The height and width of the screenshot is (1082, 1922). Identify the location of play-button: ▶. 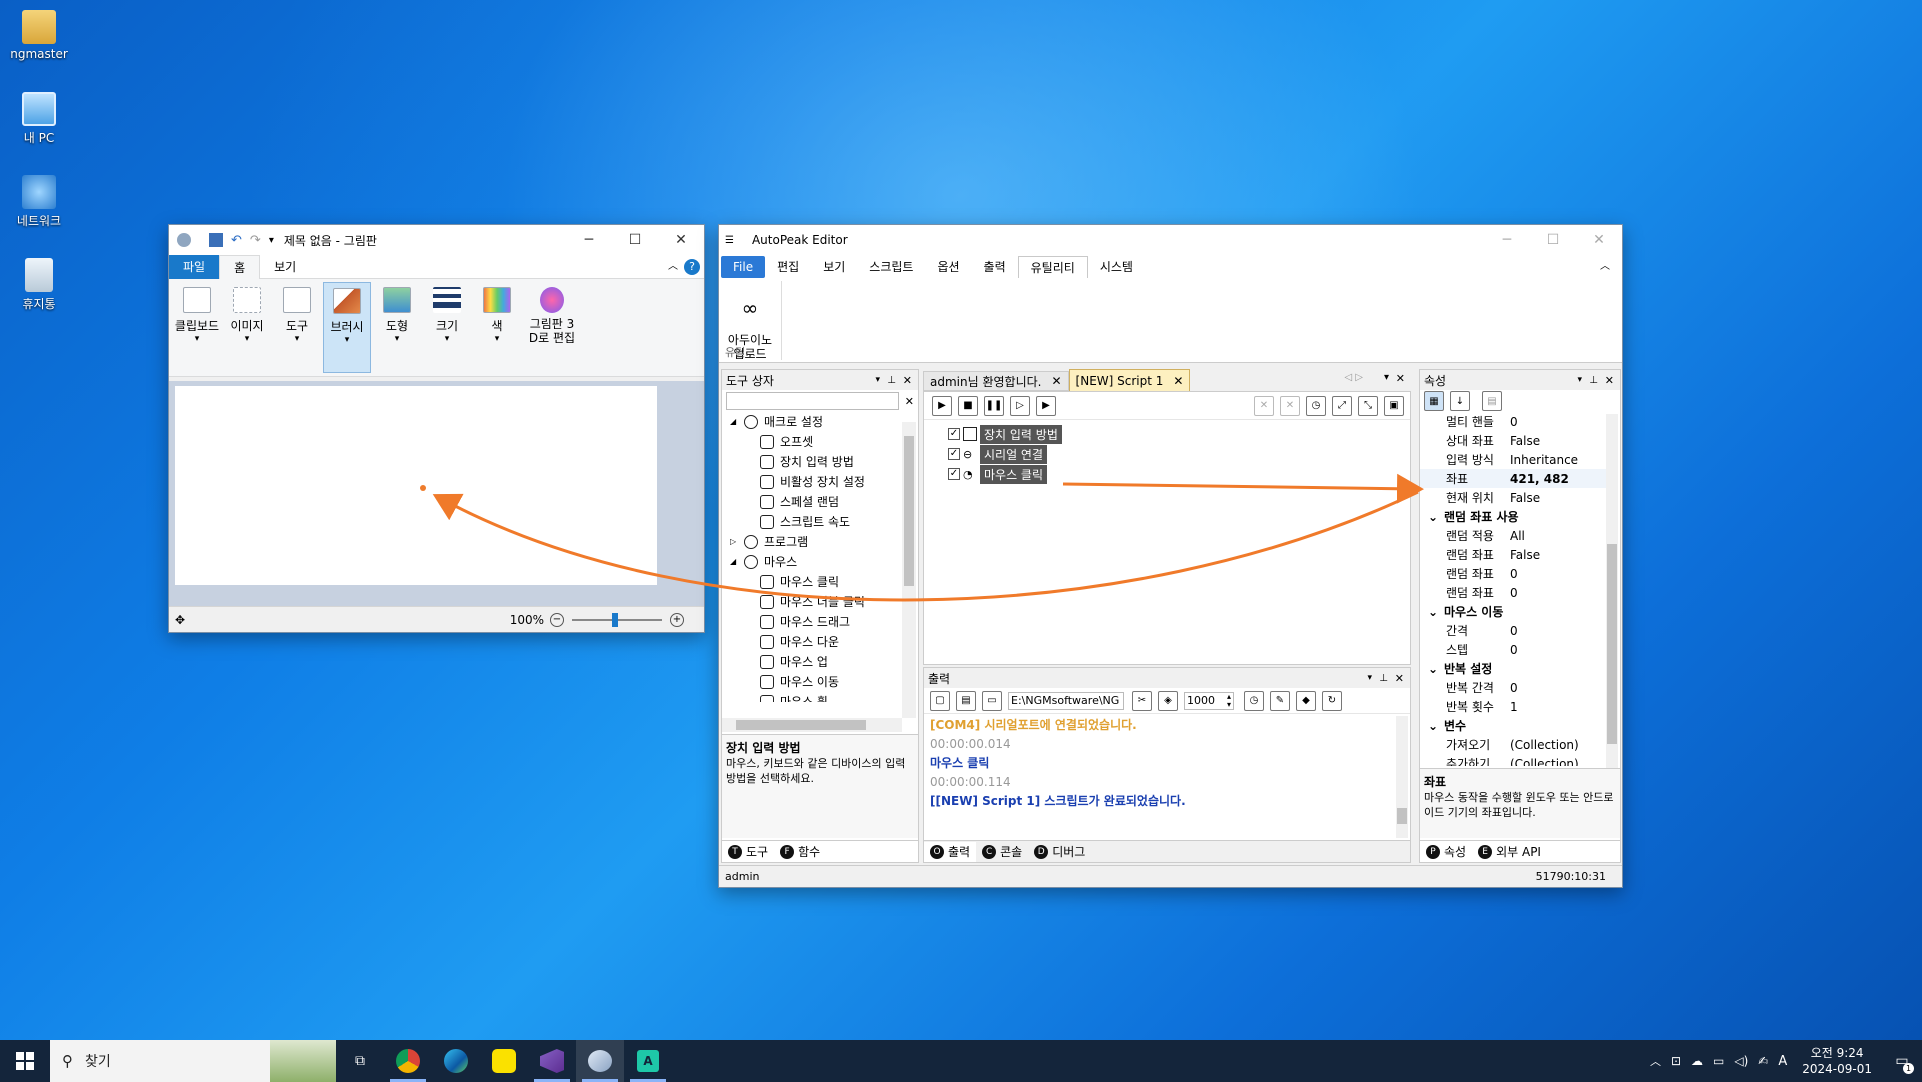
(942, 405).